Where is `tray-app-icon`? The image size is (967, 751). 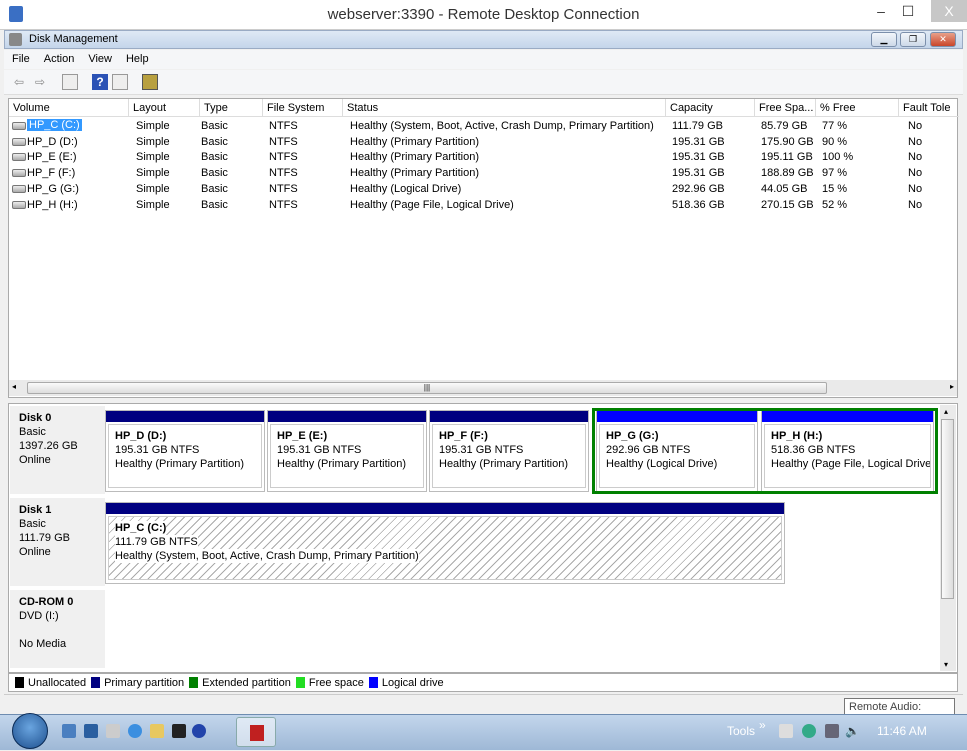
tray-app-icon is located at coordinates (786, 731).